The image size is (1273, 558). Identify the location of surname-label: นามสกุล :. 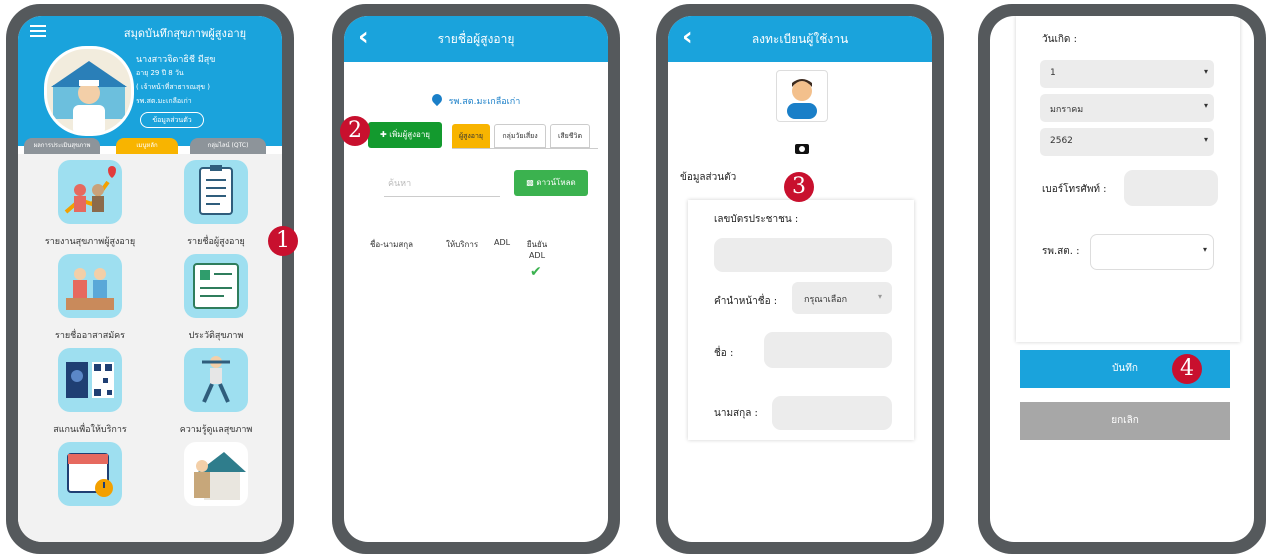
(736, 413).